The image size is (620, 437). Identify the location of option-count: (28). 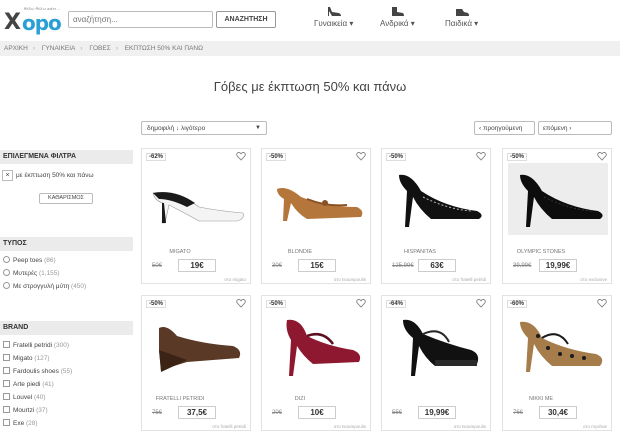
(32, 423).